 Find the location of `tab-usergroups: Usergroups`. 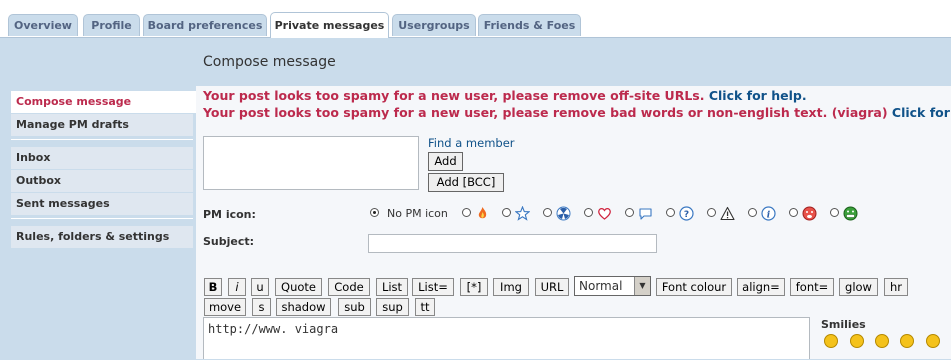

tab-usergroups: Usergroups is located at coordinates (434, 25).